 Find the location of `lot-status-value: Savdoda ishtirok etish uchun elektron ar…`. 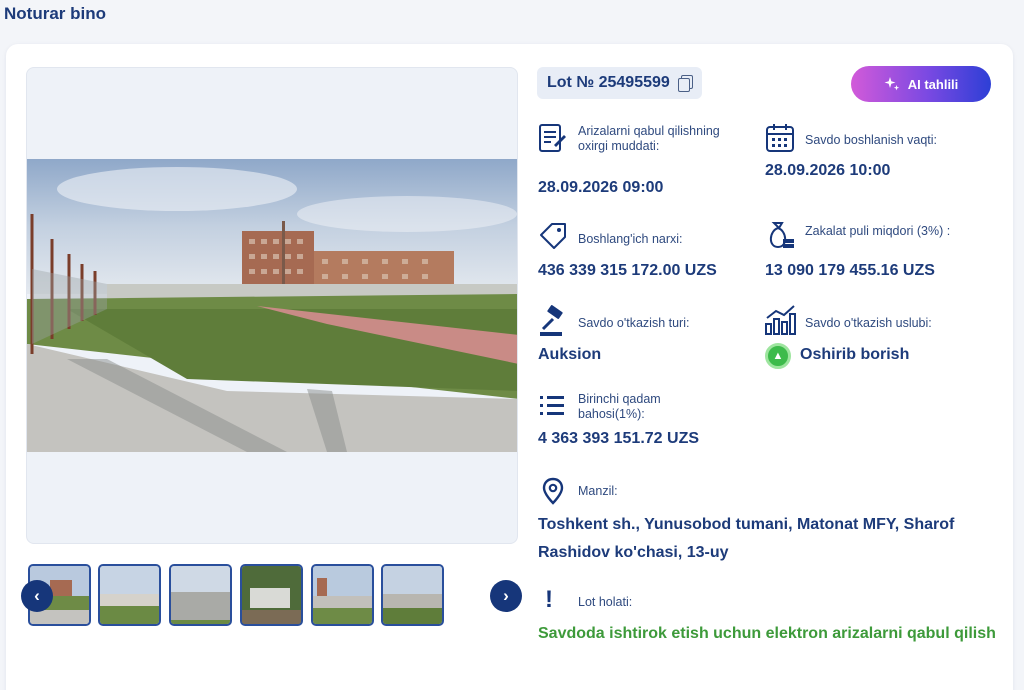

lot-status-value: Savdoda ishtirok etish uchun elektron ar… is located at coordinates (767, 633).